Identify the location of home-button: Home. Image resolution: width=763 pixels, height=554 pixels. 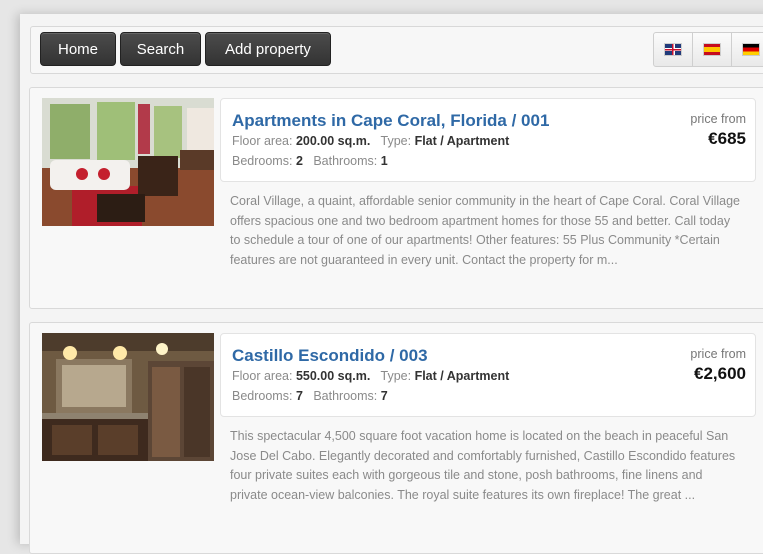
(78, 49).